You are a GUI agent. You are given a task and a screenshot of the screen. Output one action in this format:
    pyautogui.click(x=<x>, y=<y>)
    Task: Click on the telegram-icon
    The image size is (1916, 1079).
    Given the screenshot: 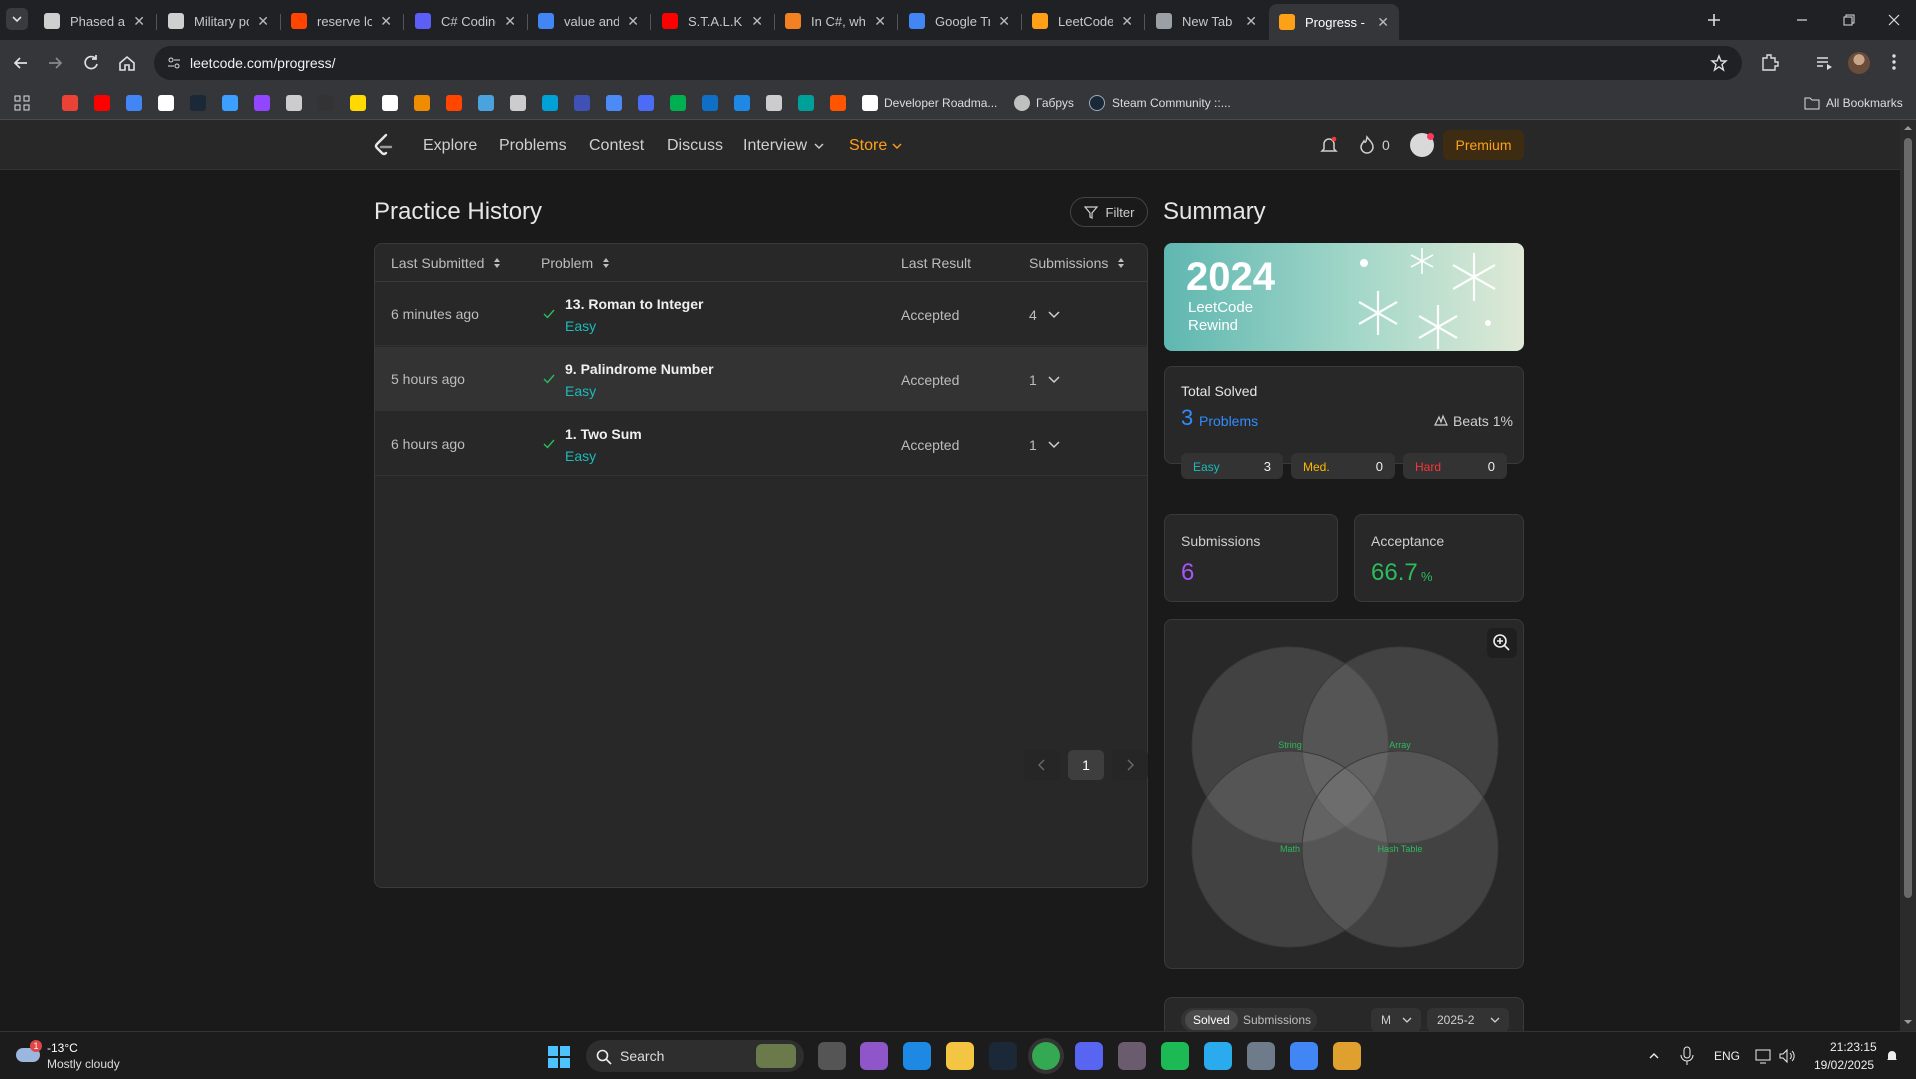 What is the action you would take?
    pyautogui.click(x=1218, y=1056)
    